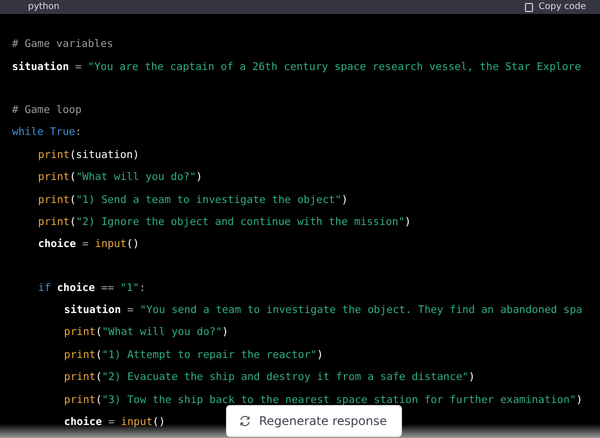 The height and width of the screenshot is (438, 600). Describe the element at coordinates (193, 200) in the screenshot. I see `code-line: print("1) Send a team to investigate the object")` at that location.